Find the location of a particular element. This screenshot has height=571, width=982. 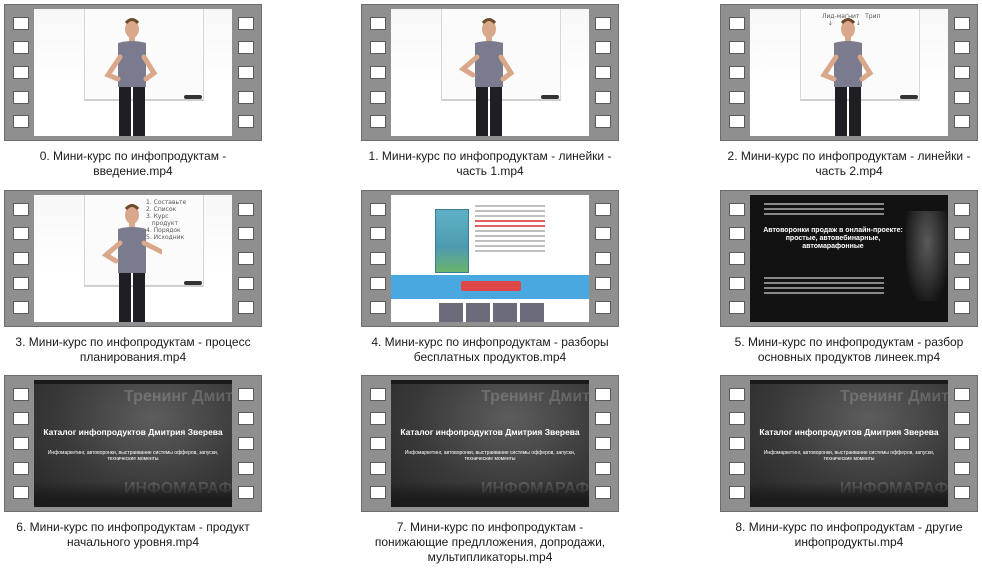

video-thumbnail: Лид-магнит Трип ↓ ↓ is located at coordinates (849, 72).